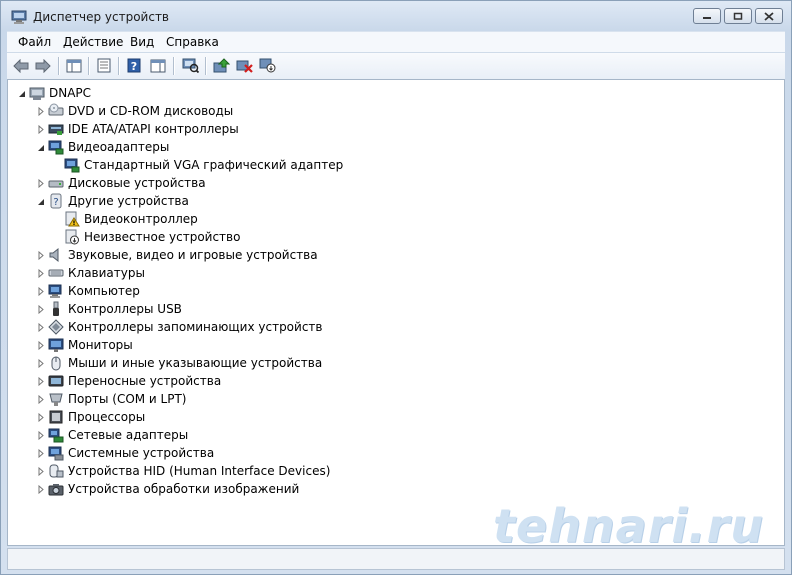 This screenshot has height=577, width=794. What do you see at coordinates (153, 129) in the screenshot?
I see `tree-item-label: IDE ATA/ATAPI контроллеры` at bounding box center [153, 129].